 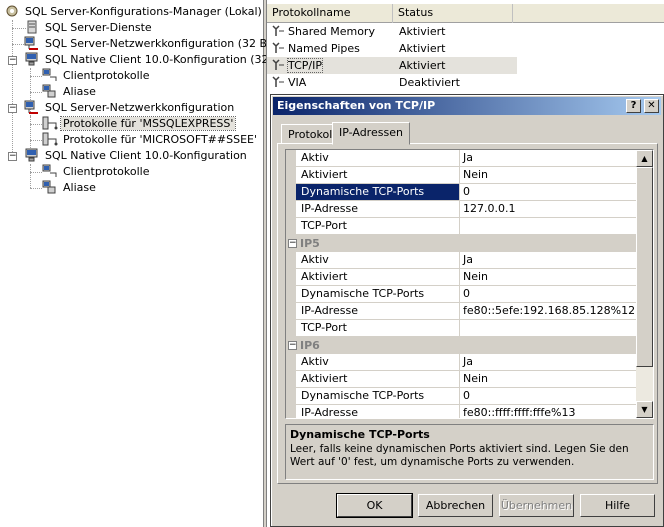 What do you see at coordinates (548, 209) in the screenshot?
I see `property-value: 127.0.0.1` at bounding box center [548, 209].